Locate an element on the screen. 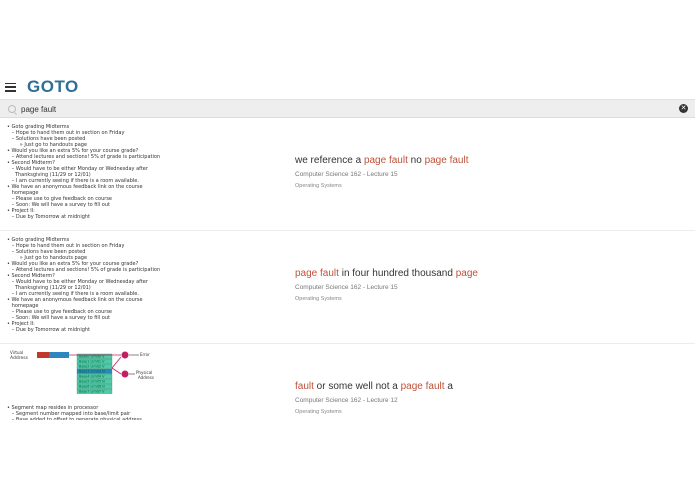 The height and width of the screenshot is (494, 695). seg-number-box is located at coordinates (43, 355).